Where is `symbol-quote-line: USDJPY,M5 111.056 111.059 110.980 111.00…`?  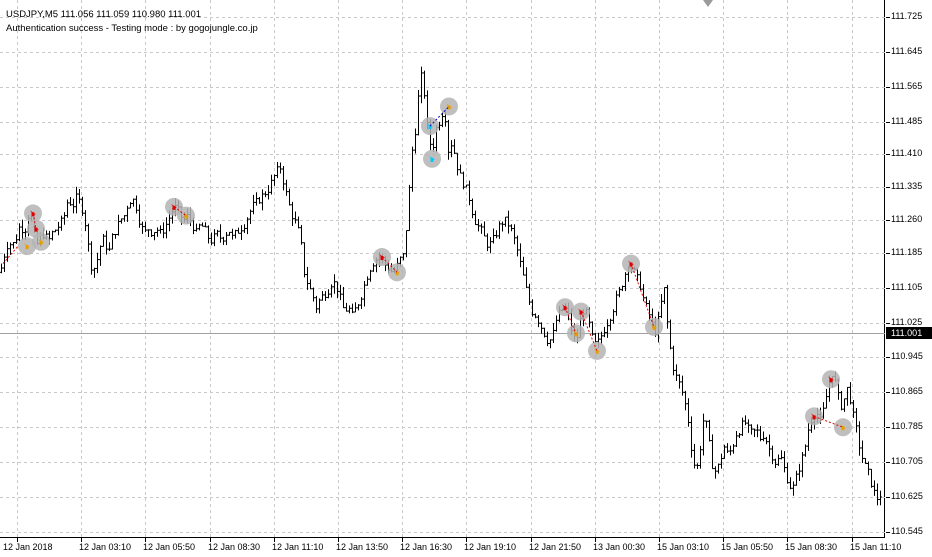
symbol-quote-line: USDJPY,M5 111.056 111.059 110.980 111.00… is located at coordinates (104, 14).